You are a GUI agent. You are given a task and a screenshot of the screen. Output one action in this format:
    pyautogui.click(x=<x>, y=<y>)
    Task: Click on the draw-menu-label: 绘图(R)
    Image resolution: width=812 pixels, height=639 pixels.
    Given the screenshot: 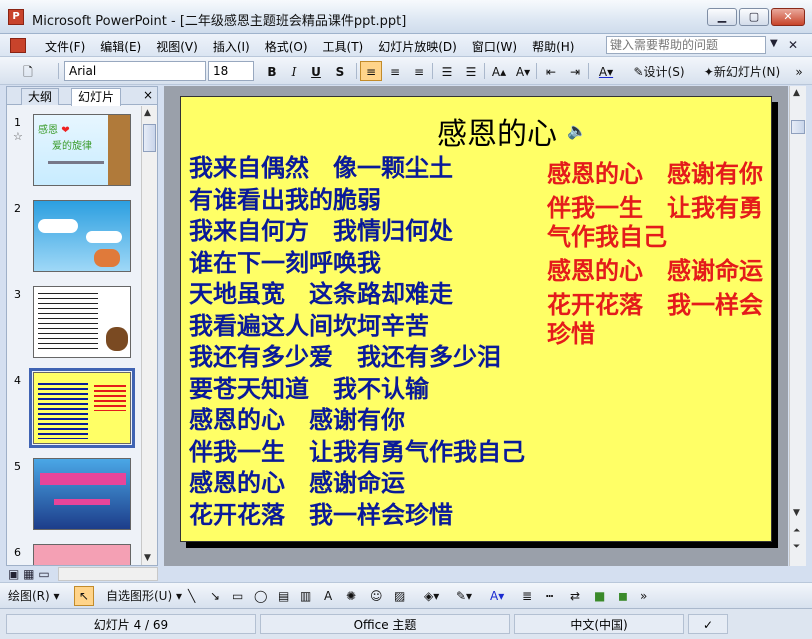 What is the action you would take?
    pyautogui.click(x=29, y=596)
    